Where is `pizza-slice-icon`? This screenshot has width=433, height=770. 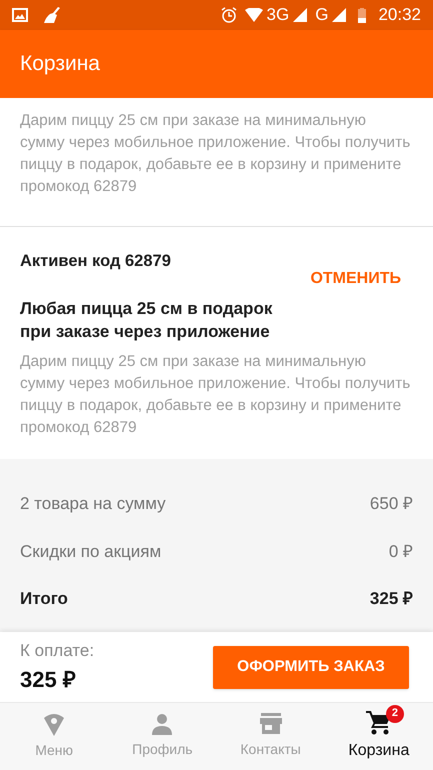
pizza-slice-icon is located at coordinates (54, 724).